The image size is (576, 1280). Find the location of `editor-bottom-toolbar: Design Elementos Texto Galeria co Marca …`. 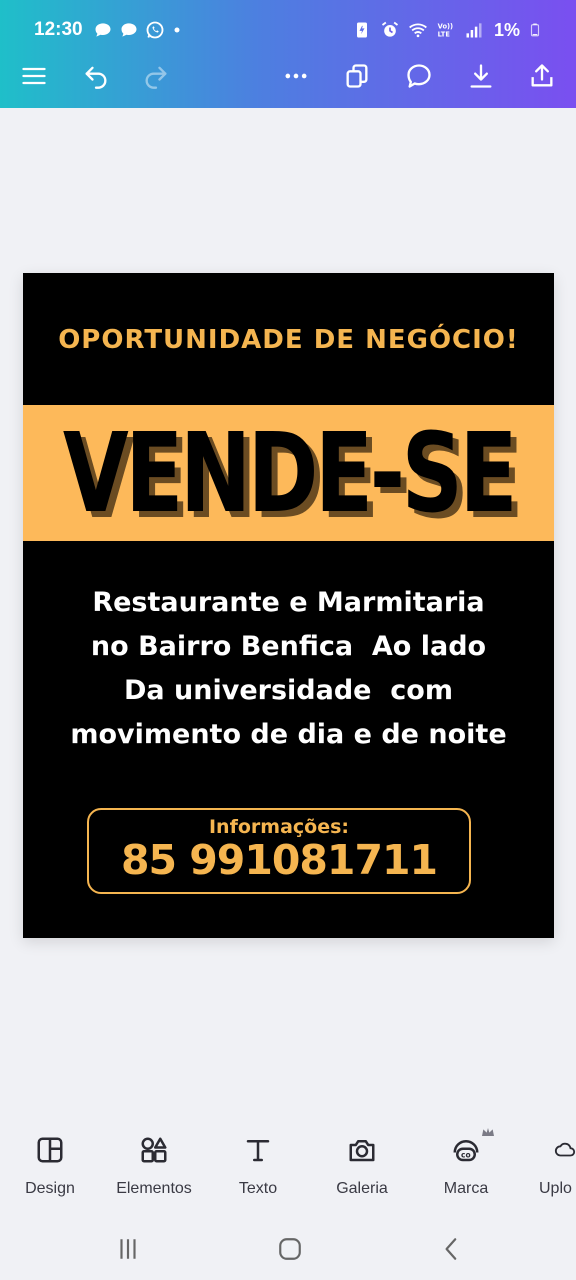

editor-bottom-toolbar: Design Elementos Texto Galeria co Marca … is located at coordinates (288, 1168).